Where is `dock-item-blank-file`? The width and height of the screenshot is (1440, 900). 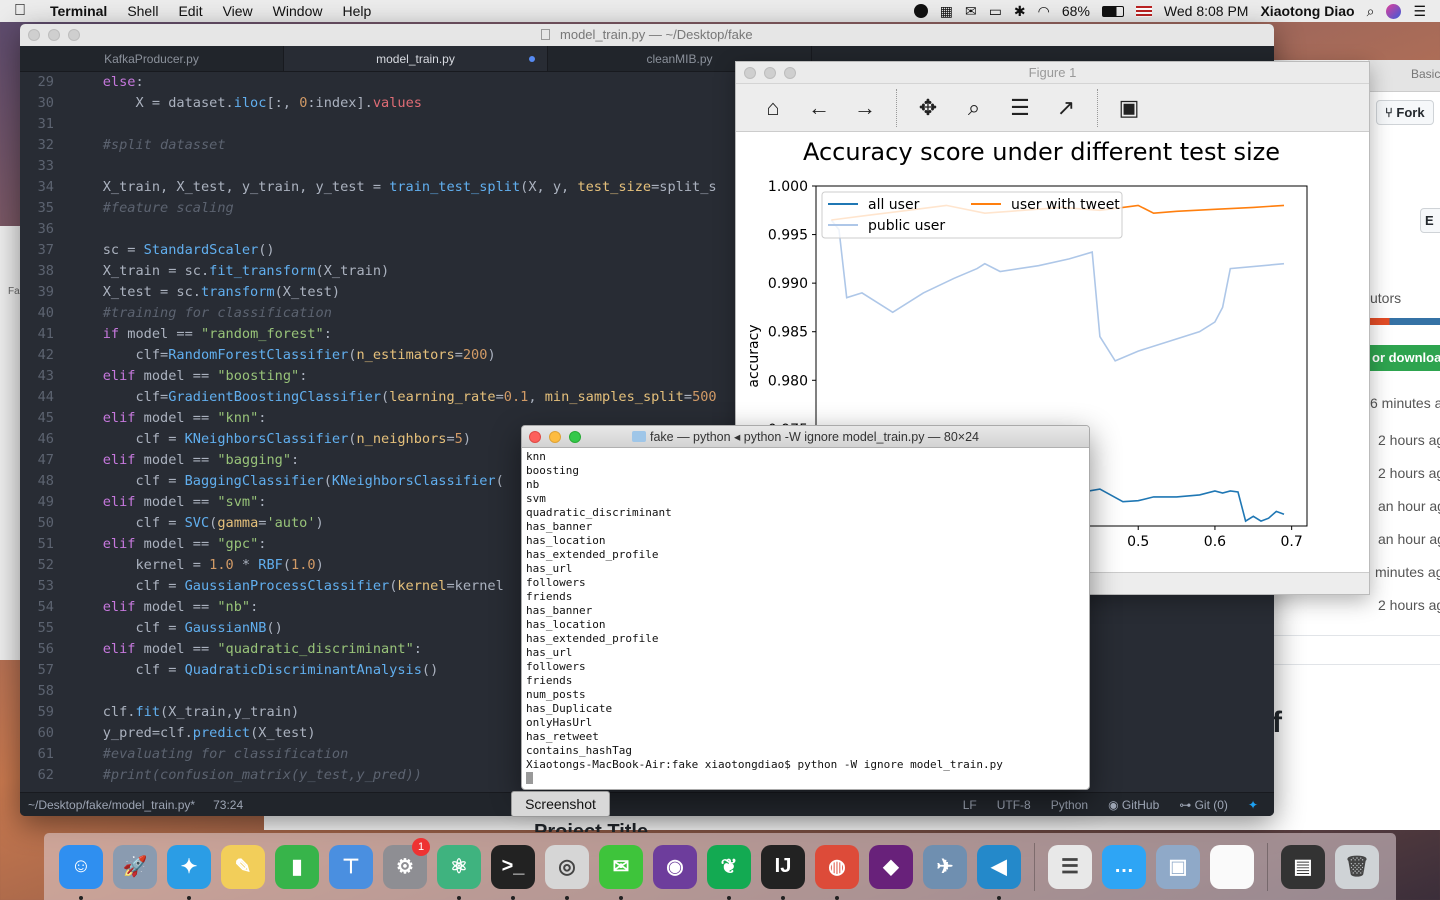
dock-item-blank-file is located at coordinates (1232, 867).